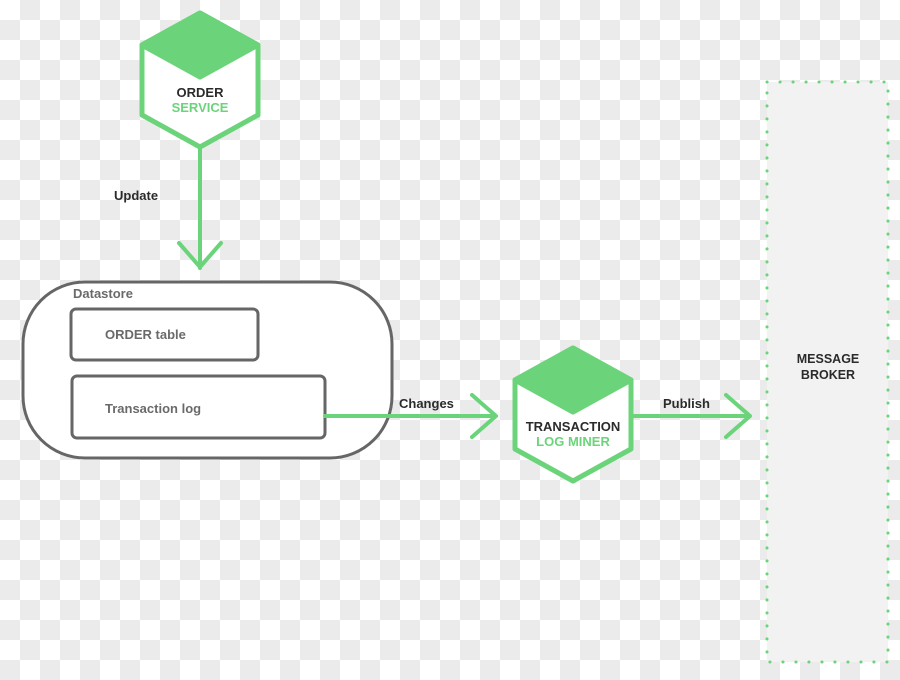 Image resolution: width=900 pixels, height=680 pixels. What do you see at coordinates (145, 334) in the screenshot?
I see `order-table-label: ORDER table` at bounding box center [145, 334].